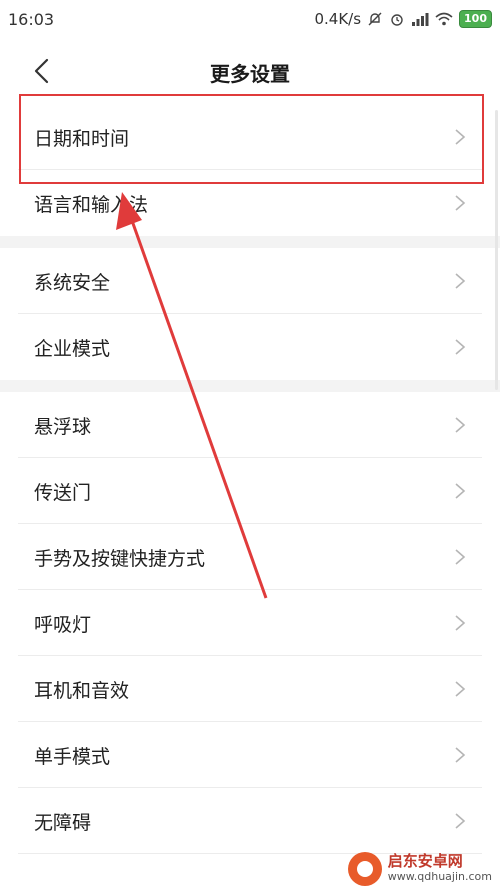 The width and height of the screenshot is (500, 888). I want to click on wifi-icon, so click(444, 19).